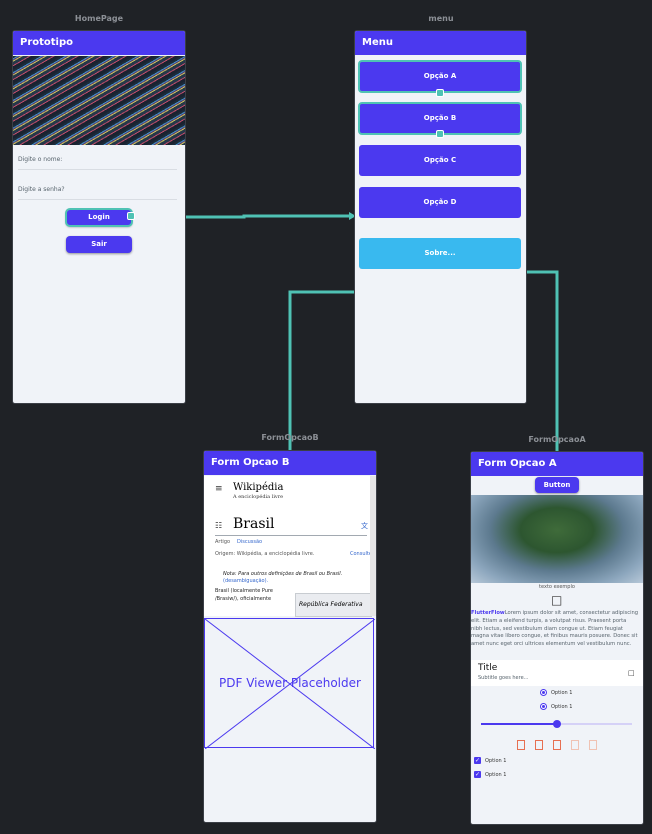 This screenshot has height=834, width=652. Describe the element at coordinates (477, 760) in the screenshot. I see `checkbox-1: ✓` at that location.